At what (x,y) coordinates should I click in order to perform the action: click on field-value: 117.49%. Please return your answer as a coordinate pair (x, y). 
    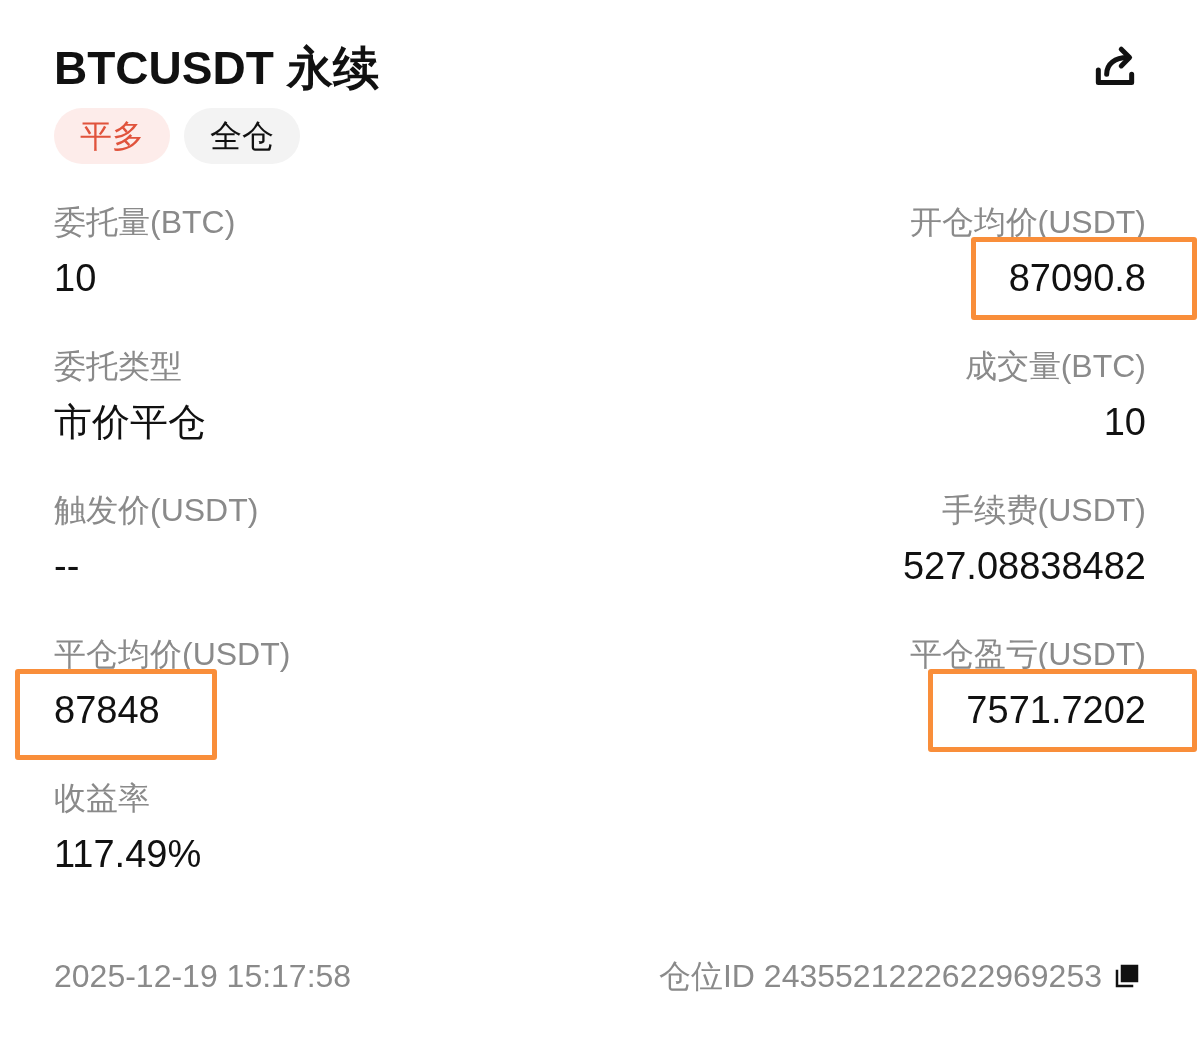
    Looking at the image, I should click on (128, 854).